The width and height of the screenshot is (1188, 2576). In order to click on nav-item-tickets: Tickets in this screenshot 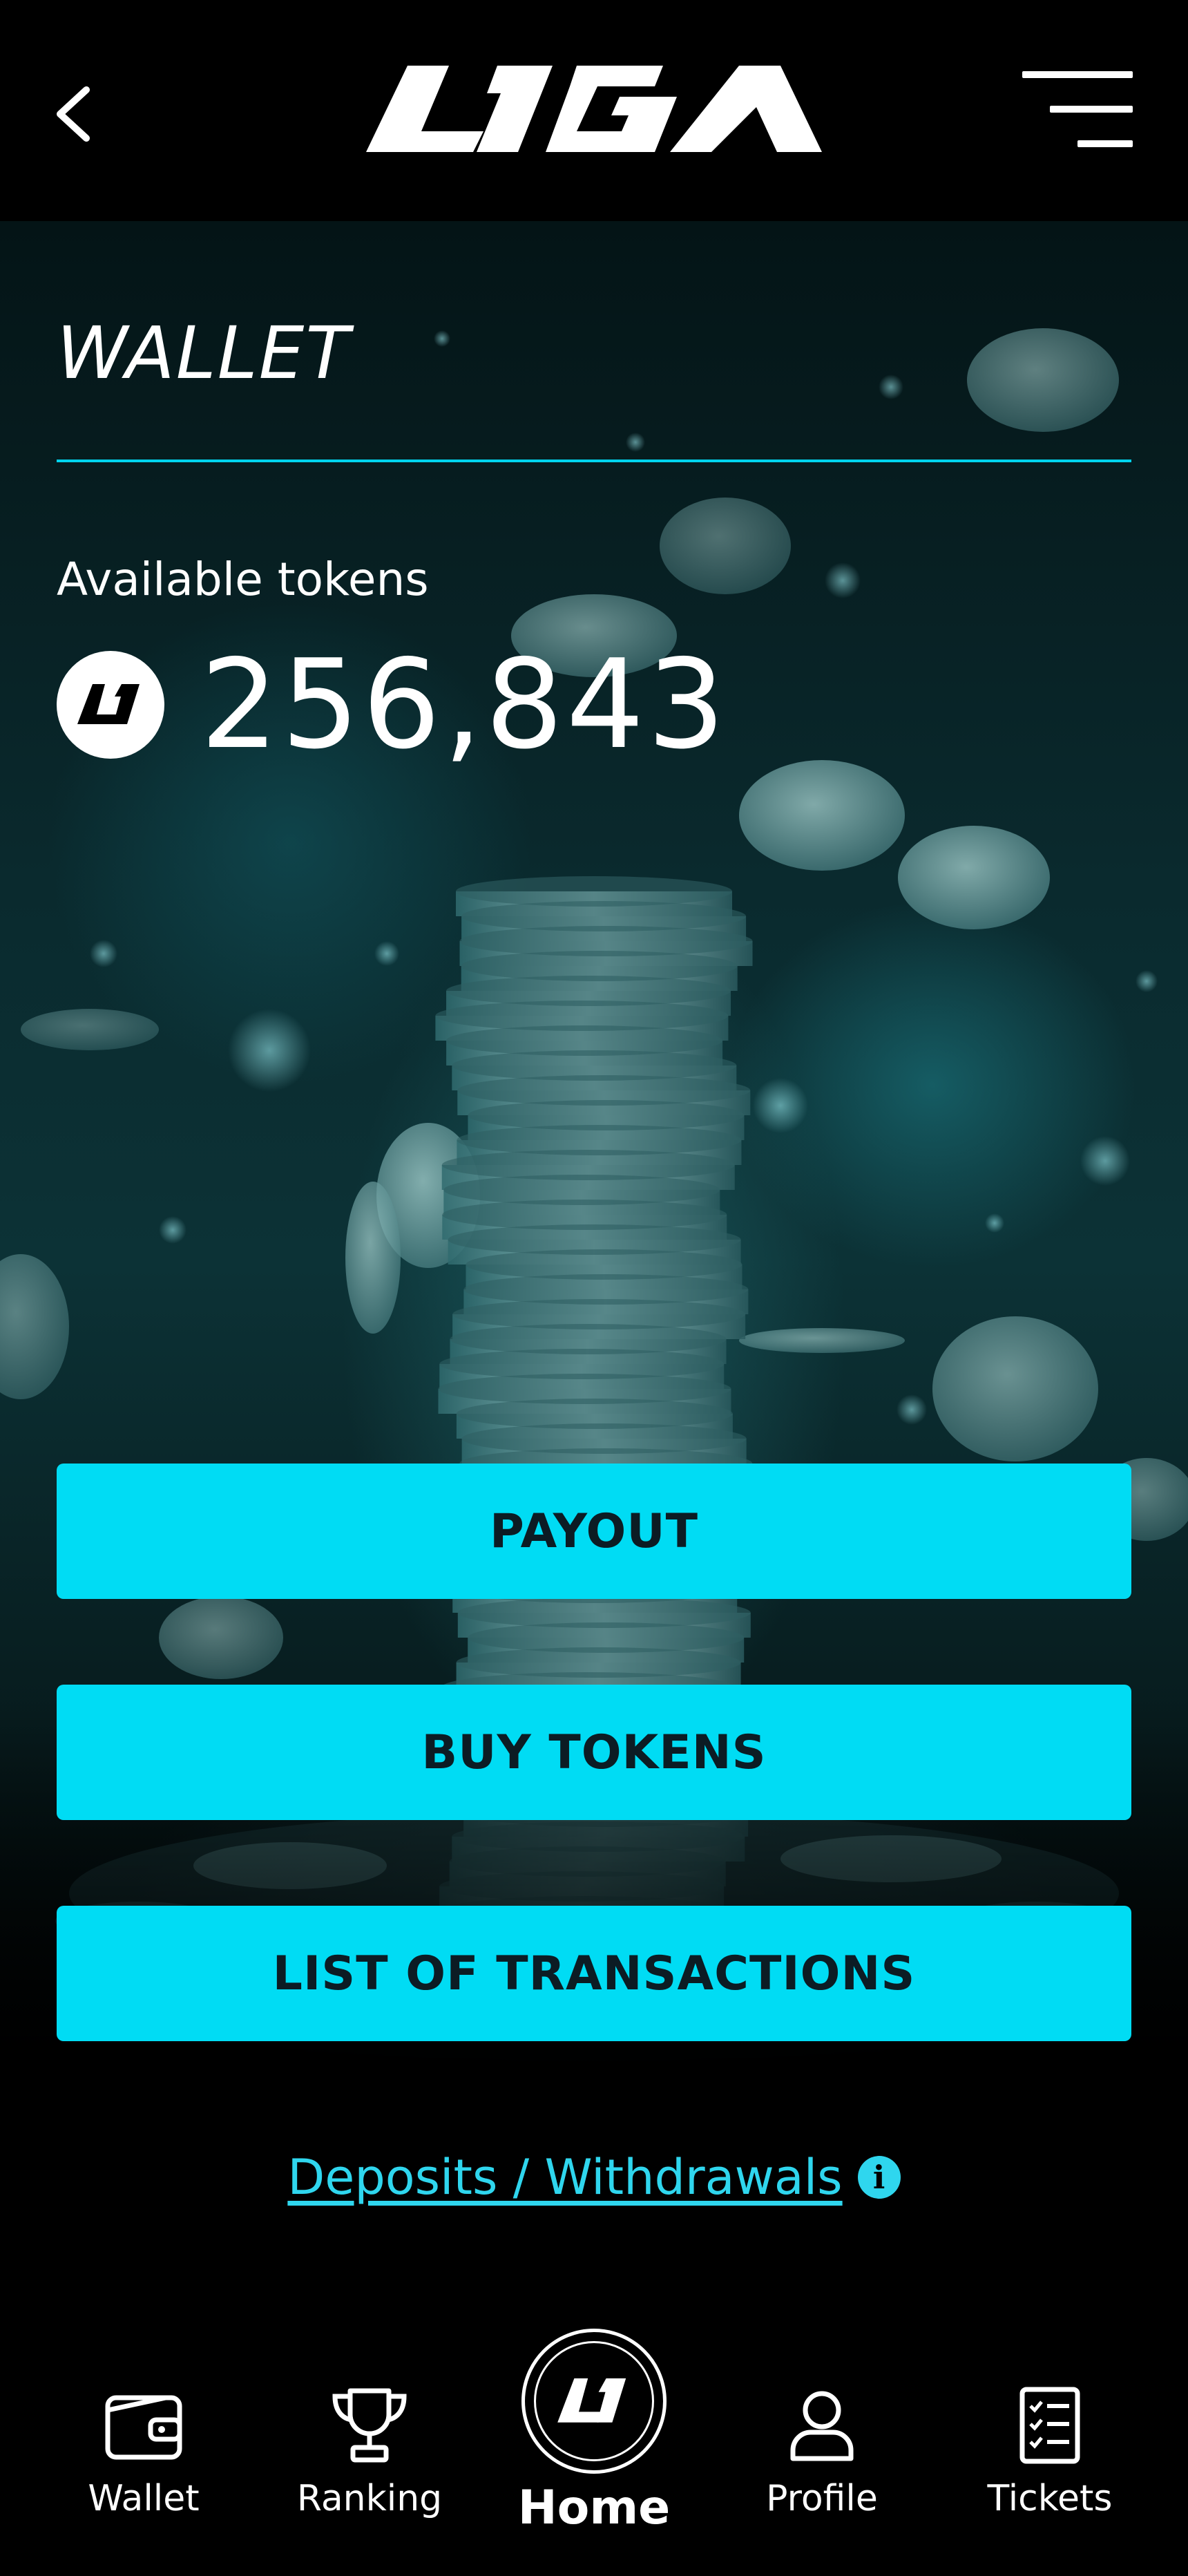, I will do `click(1050, 2467)`.